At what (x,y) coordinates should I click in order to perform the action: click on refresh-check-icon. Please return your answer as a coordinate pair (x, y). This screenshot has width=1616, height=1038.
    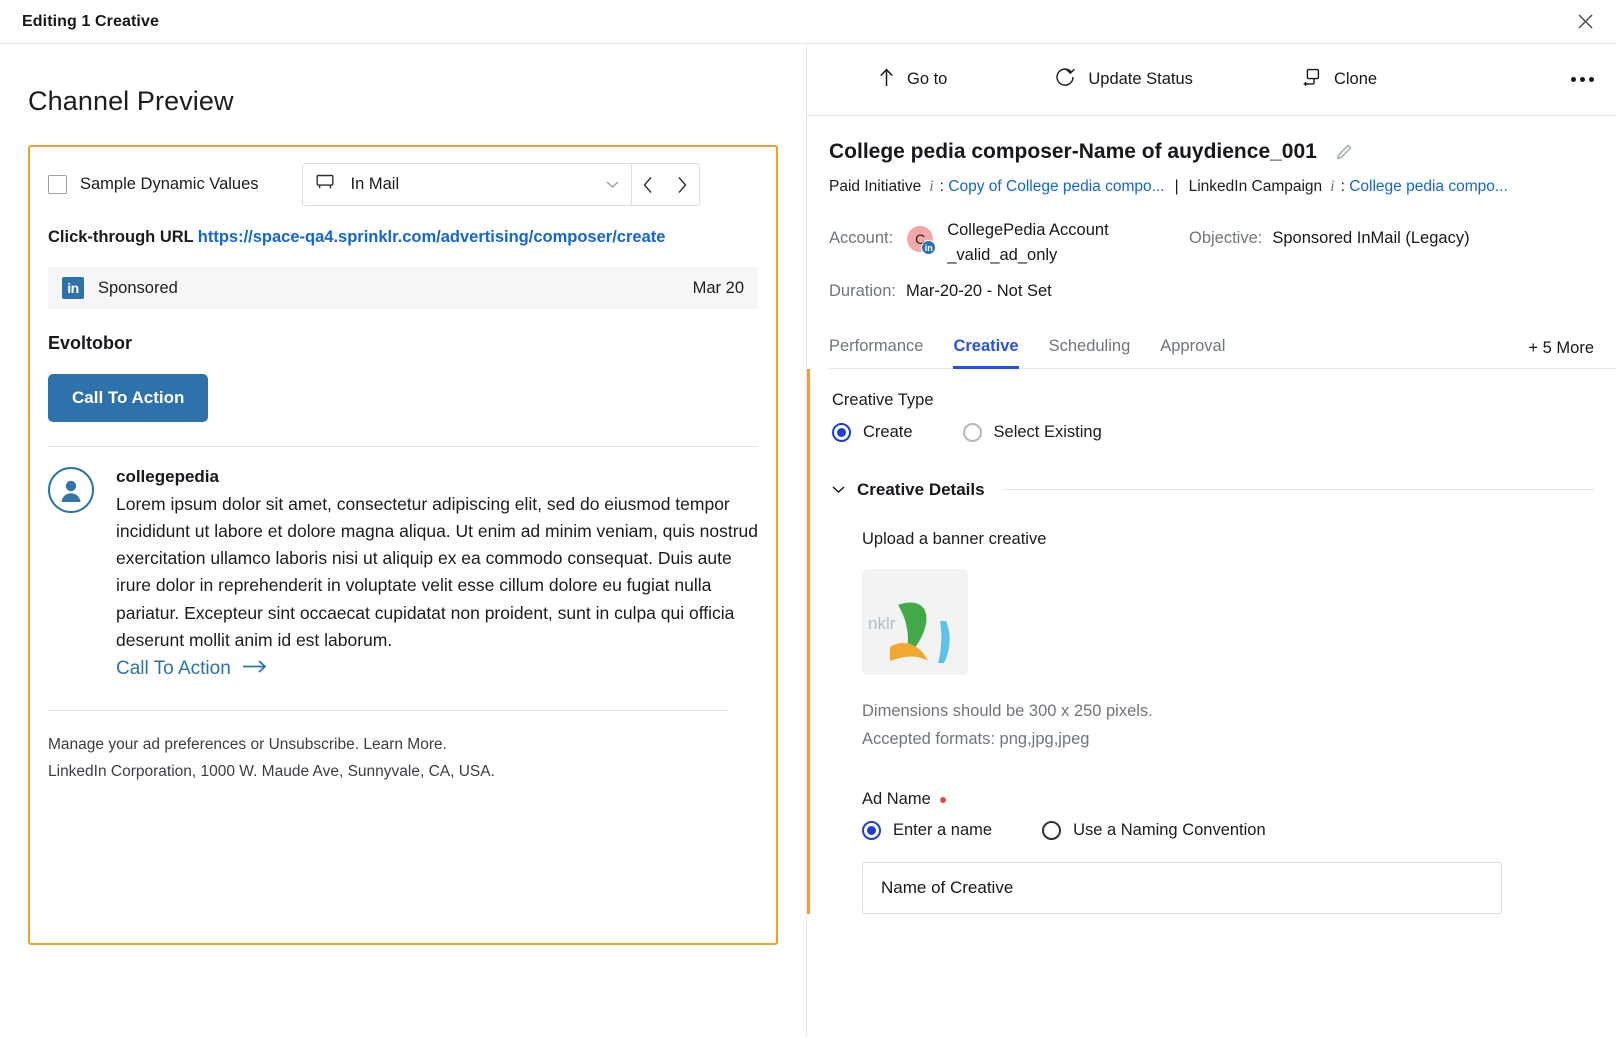
    Looking at the image, I should click on (1065, 79).